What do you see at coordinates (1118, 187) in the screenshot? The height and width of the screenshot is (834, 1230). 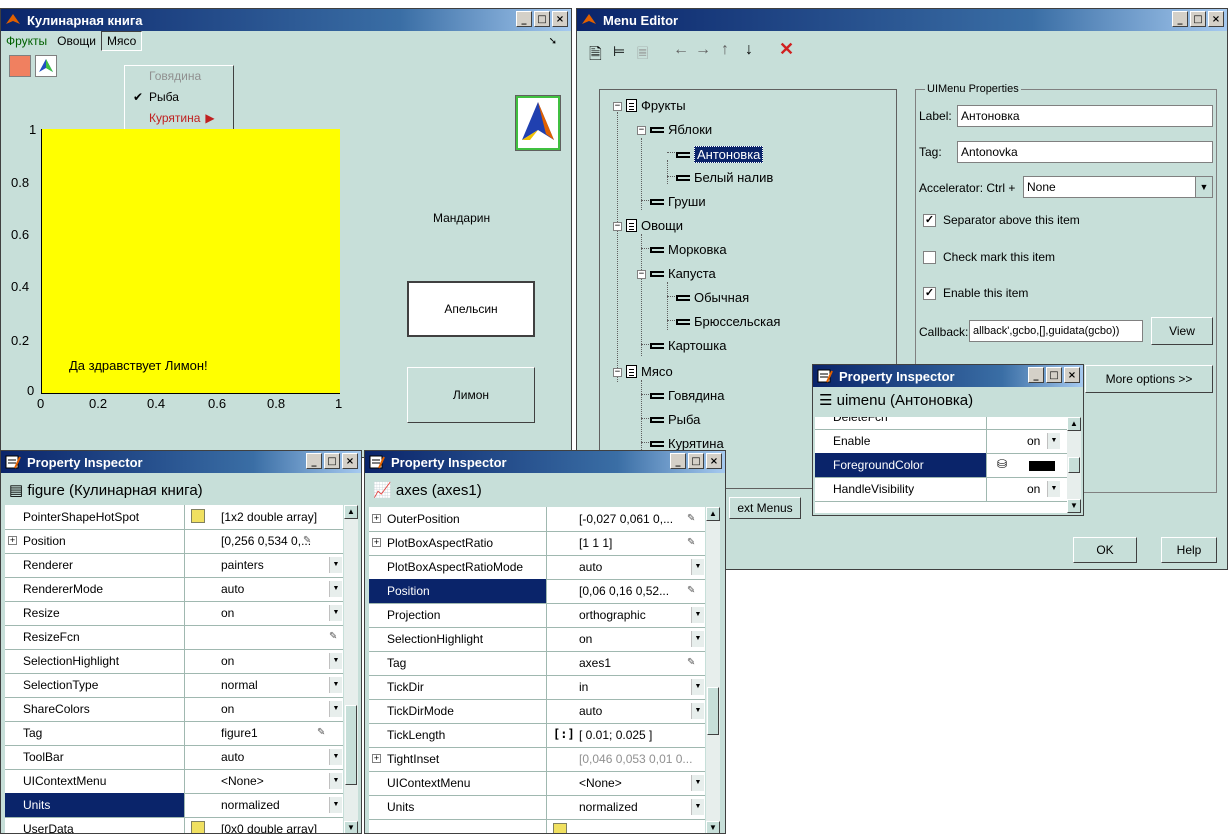 I see `accelerator-select: None ▼` at bounding box center [1118, 187].